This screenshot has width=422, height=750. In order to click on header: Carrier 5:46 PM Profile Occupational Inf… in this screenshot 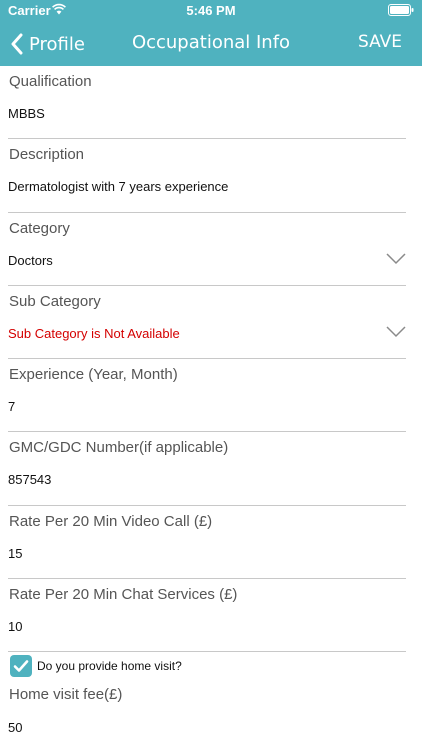, I will do `click(211, 33)`.